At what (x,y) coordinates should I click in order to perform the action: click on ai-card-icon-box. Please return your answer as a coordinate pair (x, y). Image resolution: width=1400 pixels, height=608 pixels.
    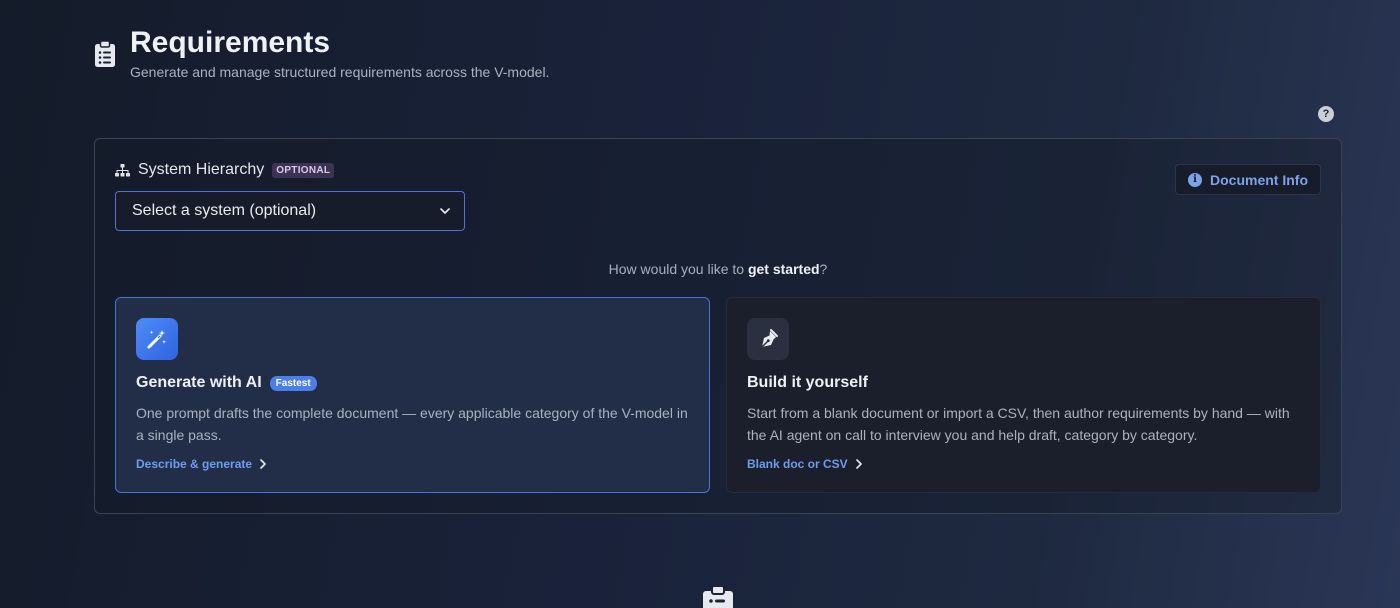
    Looking at the image, I should click on (157, 339).